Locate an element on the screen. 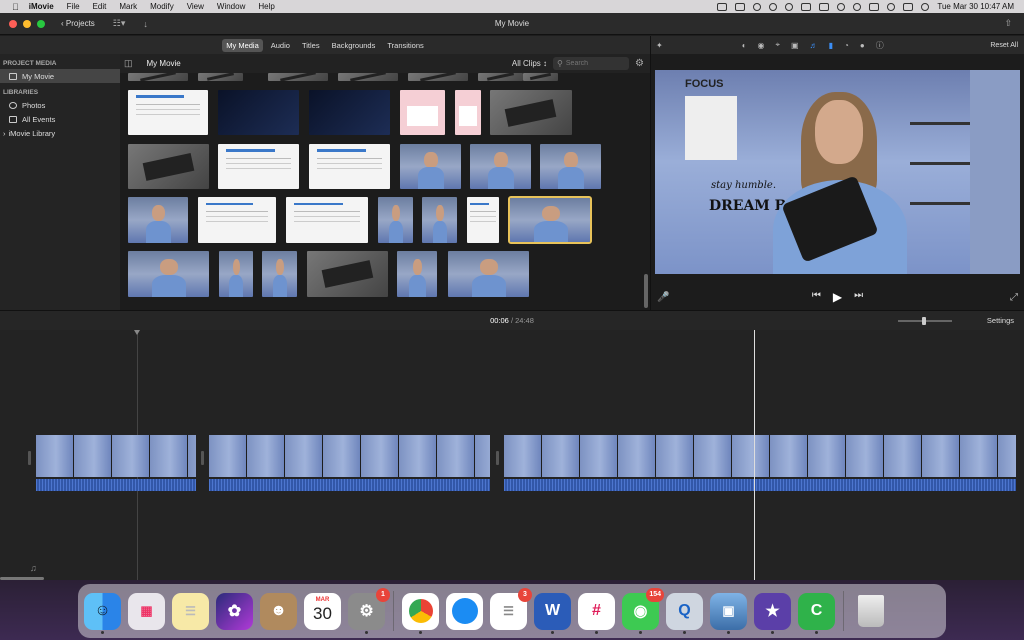 The height and width of the screenshot is (640, 1024). equalizer-icon: ▮ is located at coordinates (831, 45).